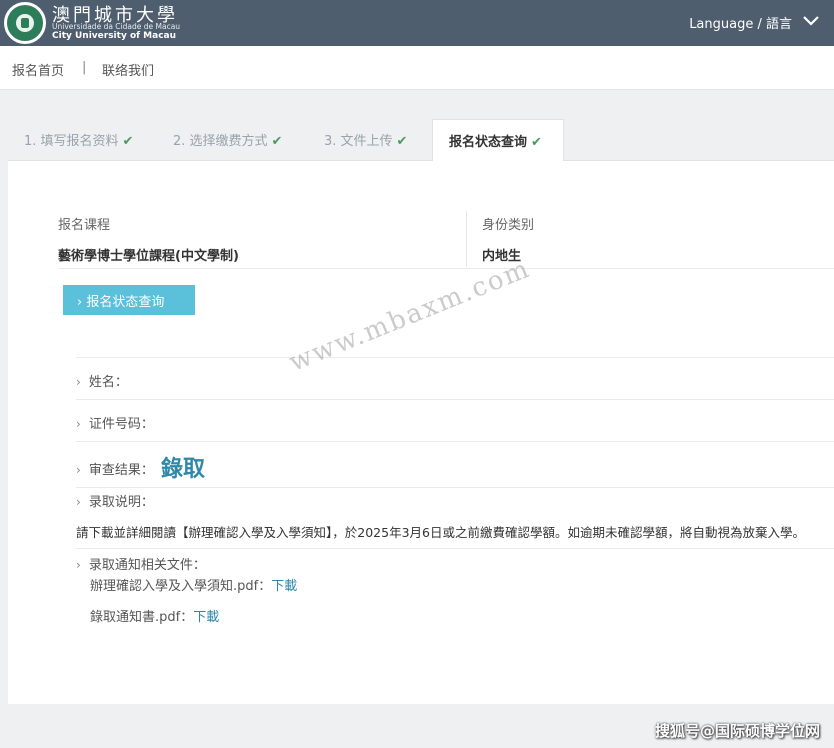 This screenshot has height=748, width=834. I want to click on step-2-label: 2. 选择缴费方式, so click(220, 141).